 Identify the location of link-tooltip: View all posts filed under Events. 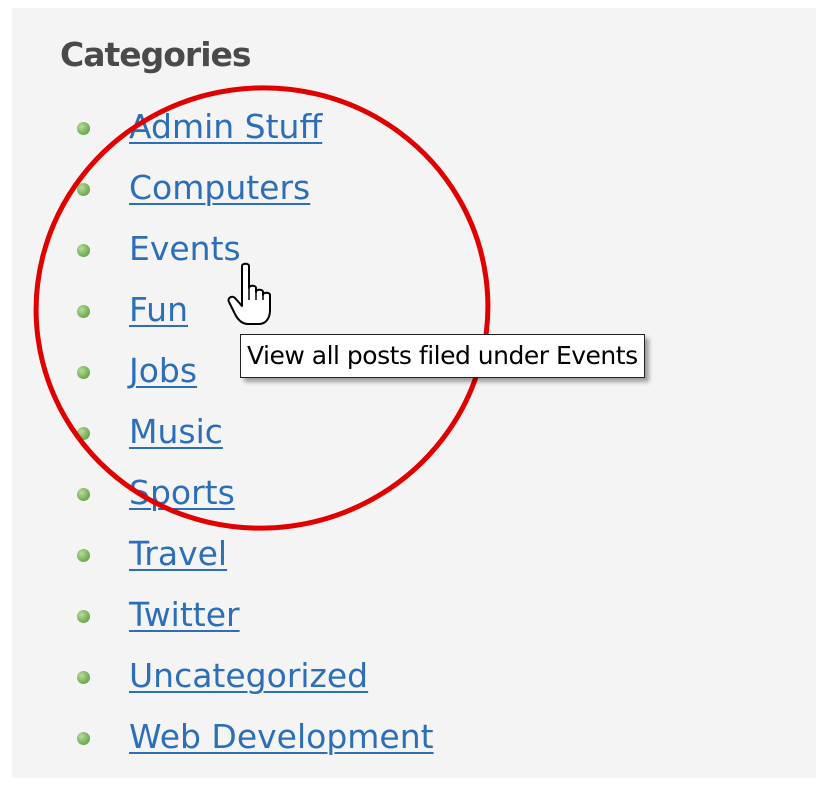
(442, 356).